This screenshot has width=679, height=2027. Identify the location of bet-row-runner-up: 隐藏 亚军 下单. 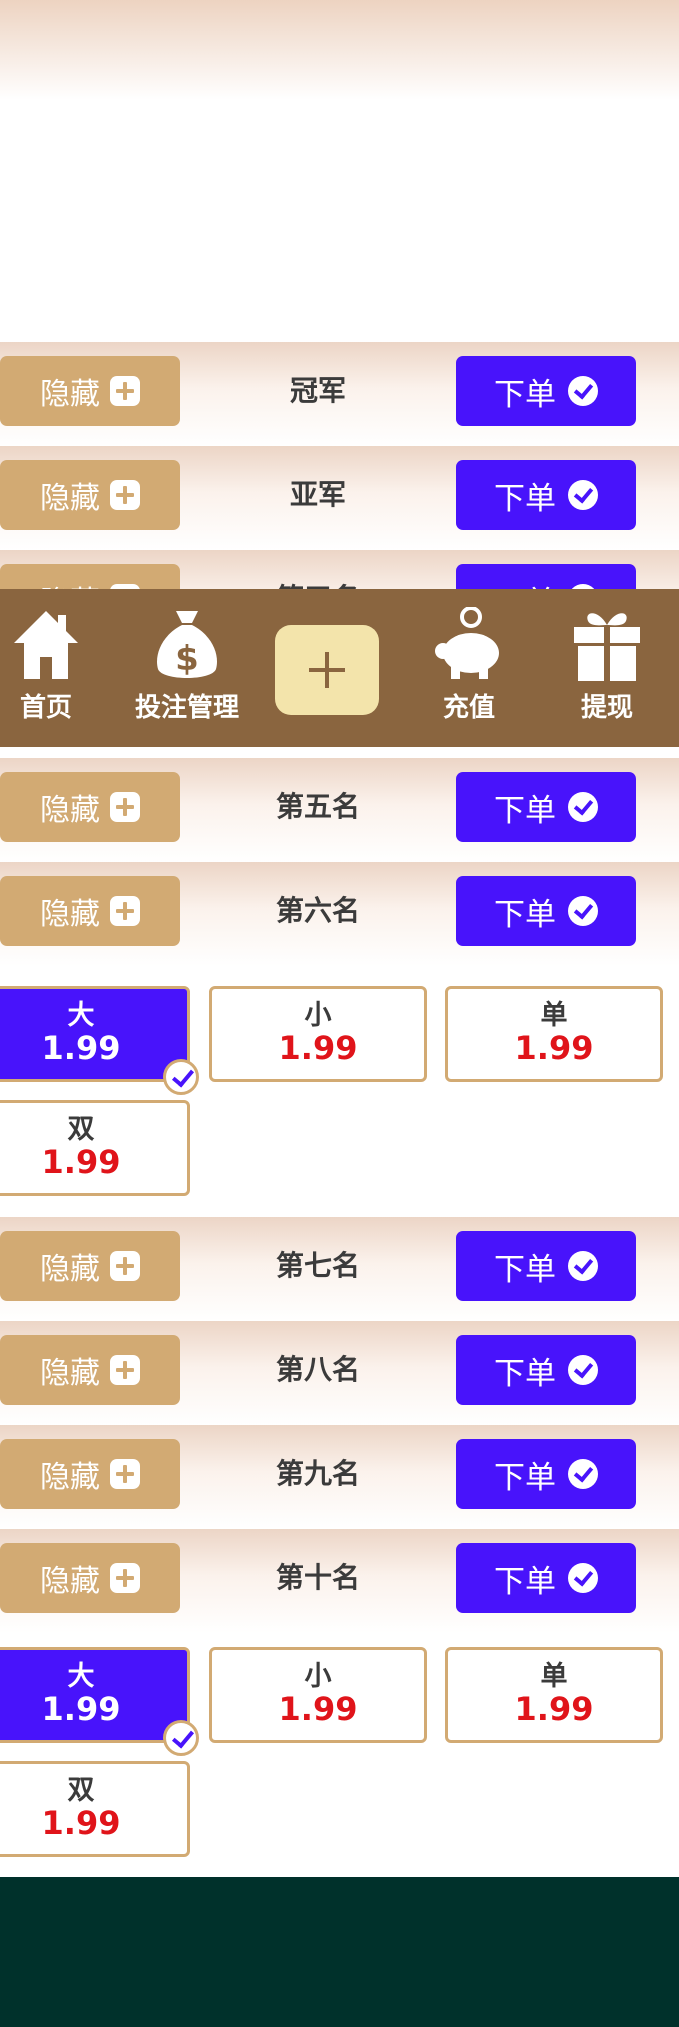
(339, 498).